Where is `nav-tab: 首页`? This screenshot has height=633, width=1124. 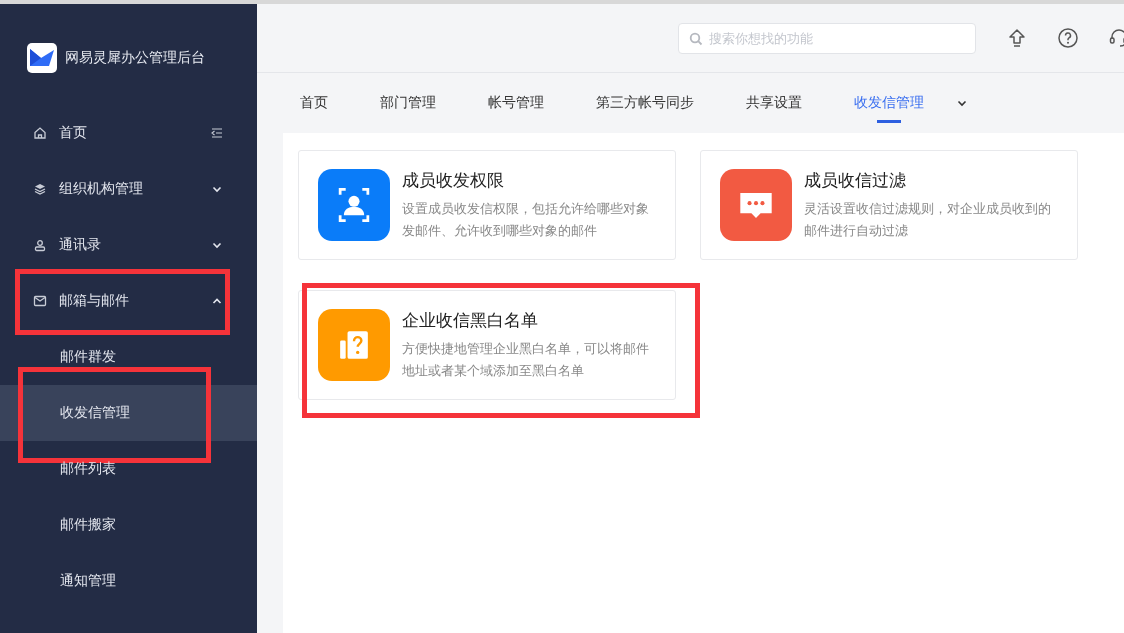 nav-tab: 首页 is located at coordinates (314, 103).